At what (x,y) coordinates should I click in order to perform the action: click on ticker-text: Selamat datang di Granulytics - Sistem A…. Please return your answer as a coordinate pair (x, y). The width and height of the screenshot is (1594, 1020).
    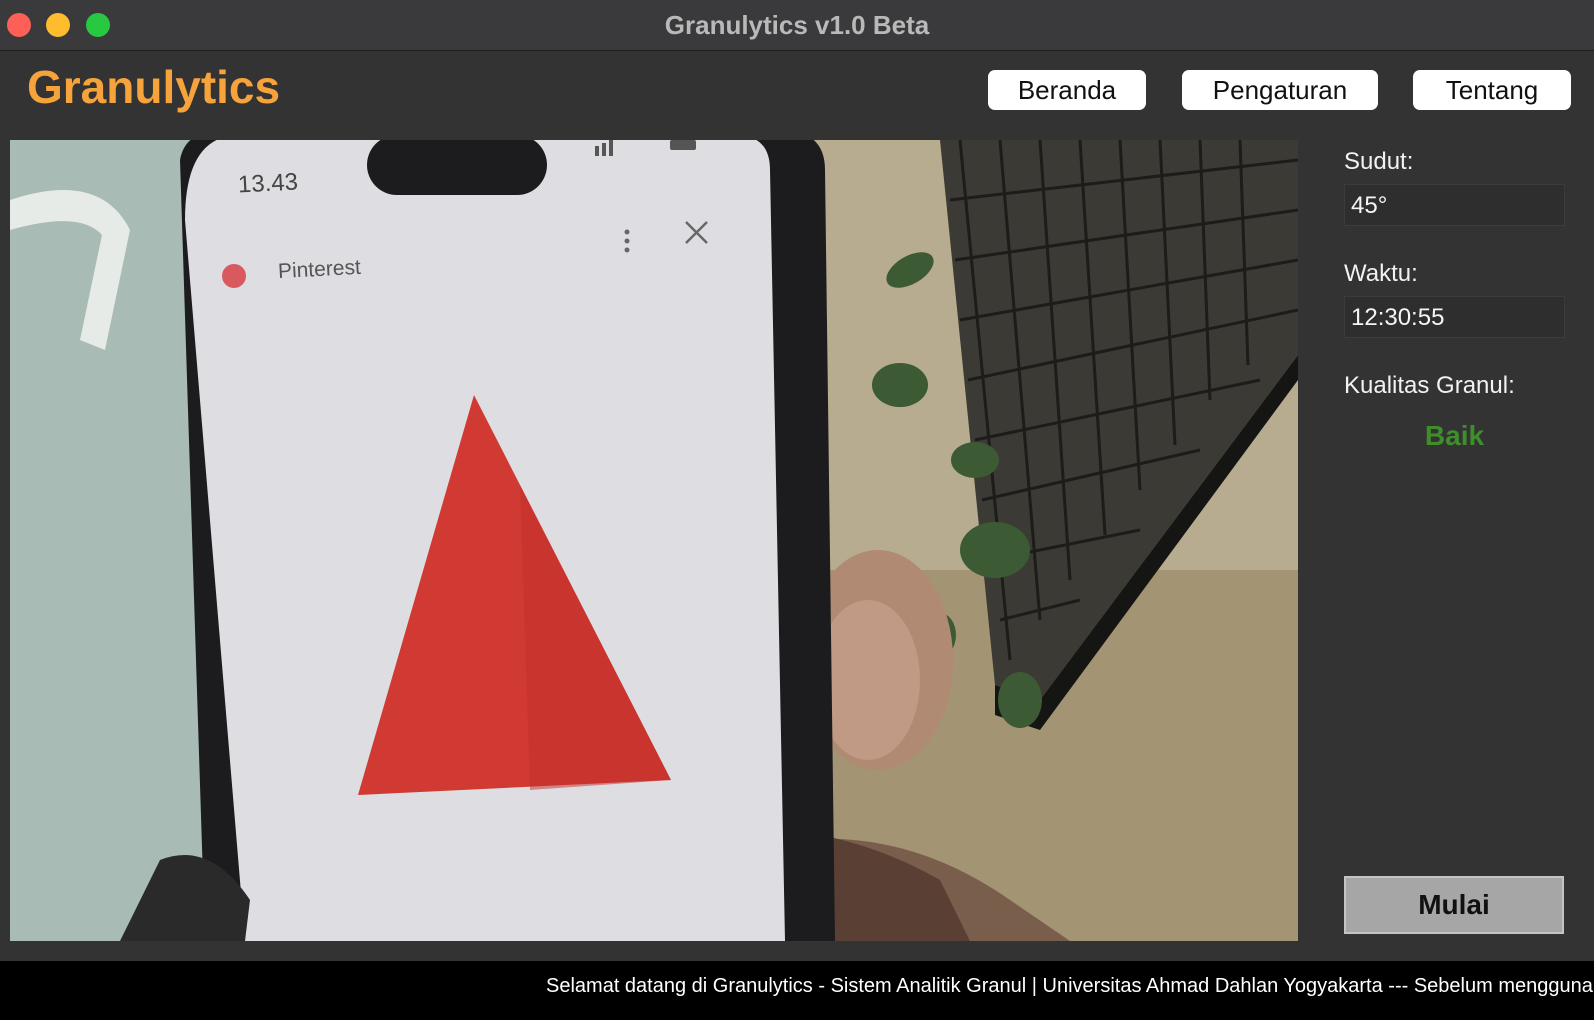
    Looking at the image, I should click on (1070, 986).